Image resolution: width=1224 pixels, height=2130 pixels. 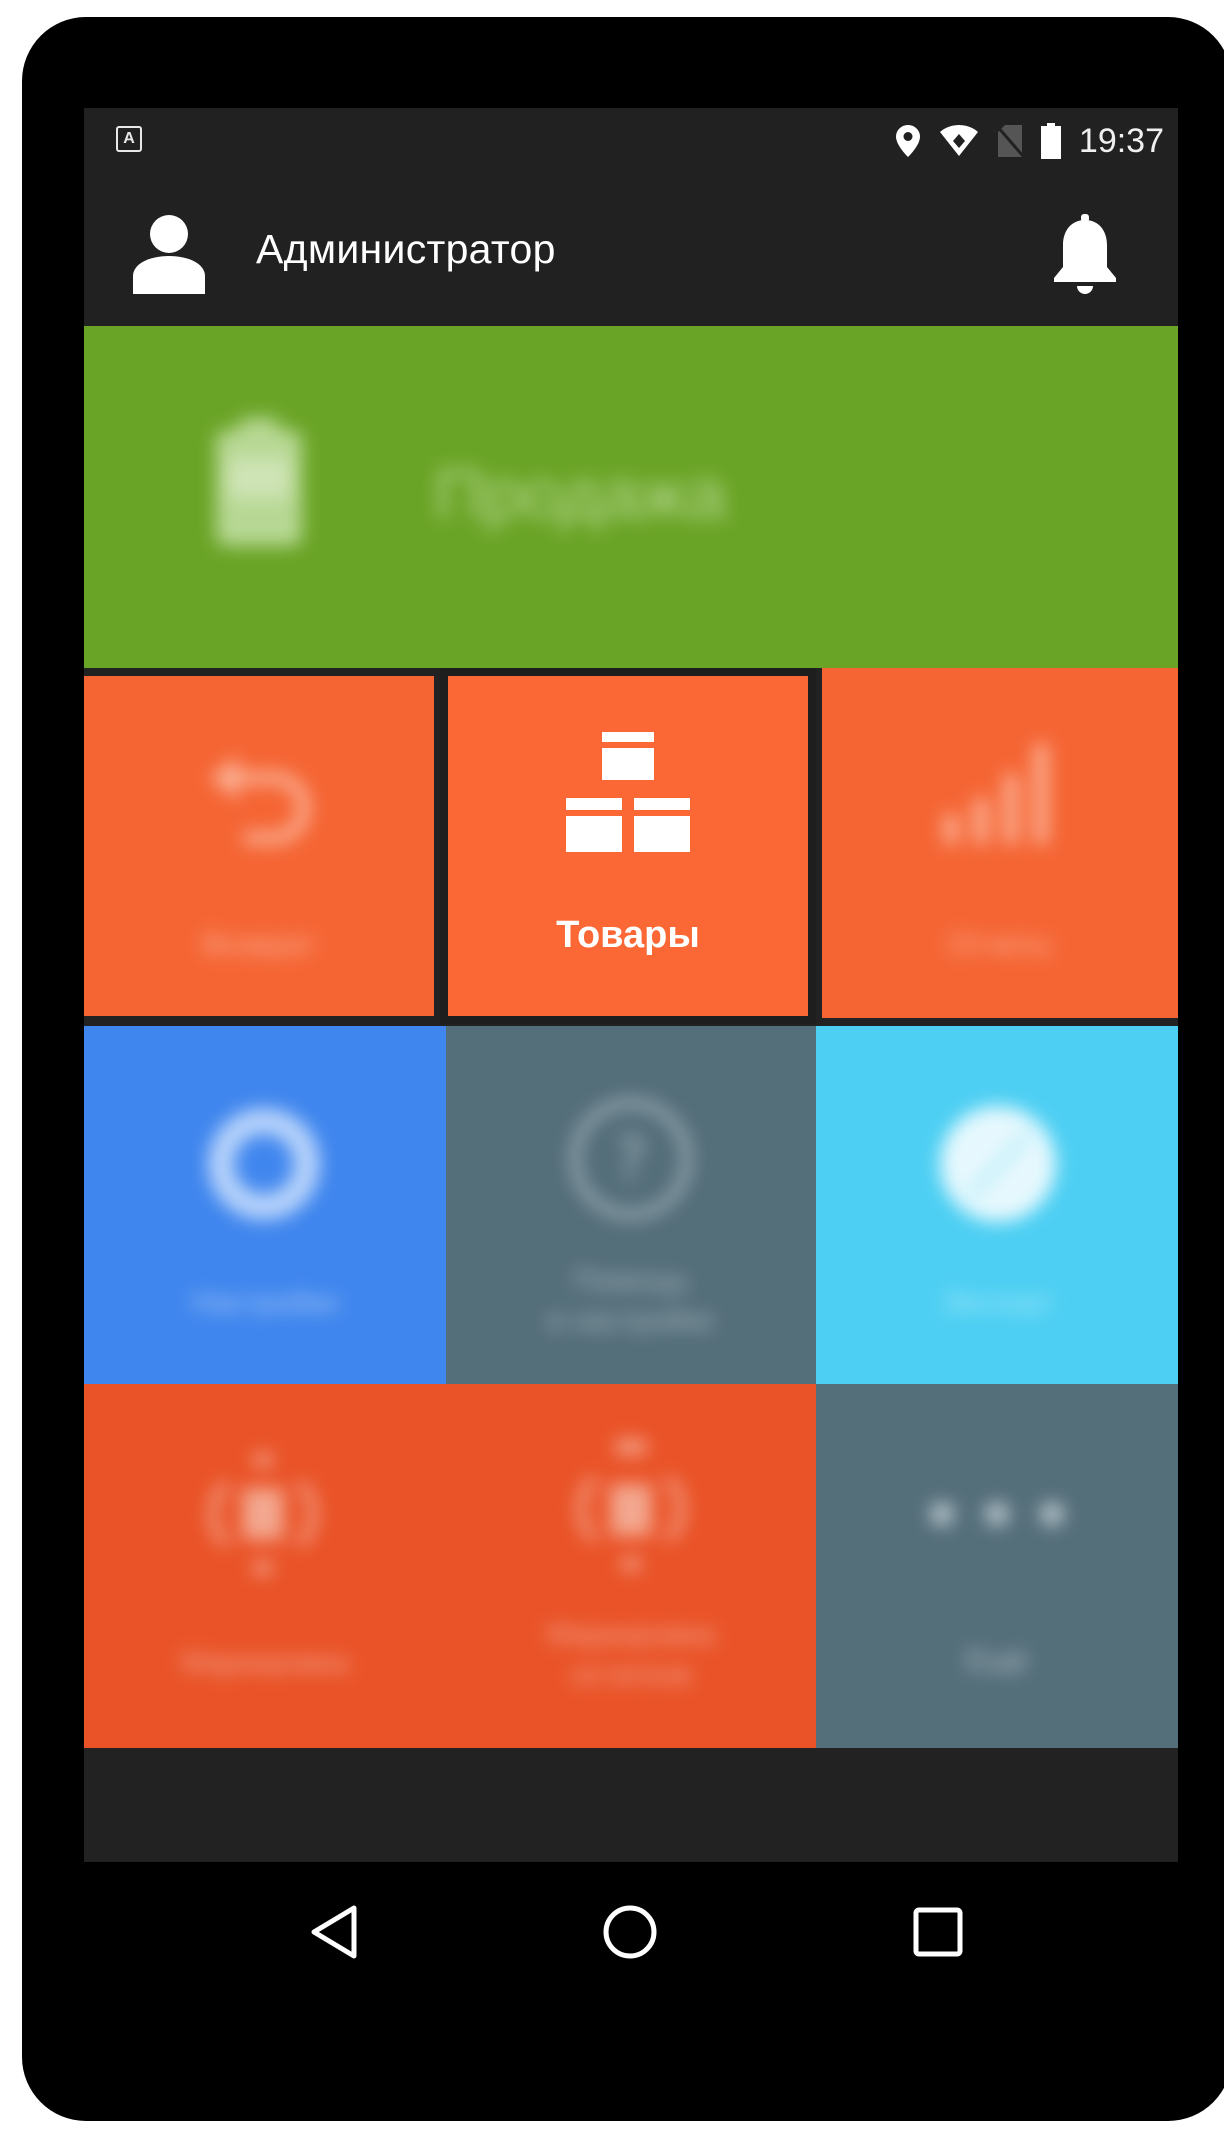 What do you see at coordinates (628, 792) in the screenshot?
I see `boxes-icon` at bounding box center [628, 792].